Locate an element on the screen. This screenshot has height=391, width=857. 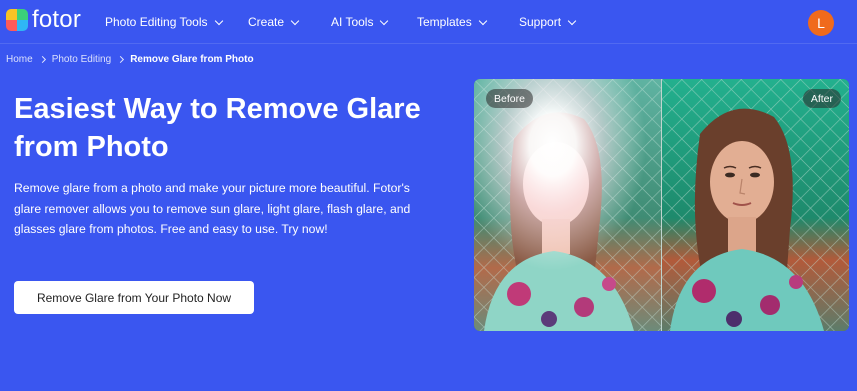
nav-templates: Templates is located at coordinates (452, 22).